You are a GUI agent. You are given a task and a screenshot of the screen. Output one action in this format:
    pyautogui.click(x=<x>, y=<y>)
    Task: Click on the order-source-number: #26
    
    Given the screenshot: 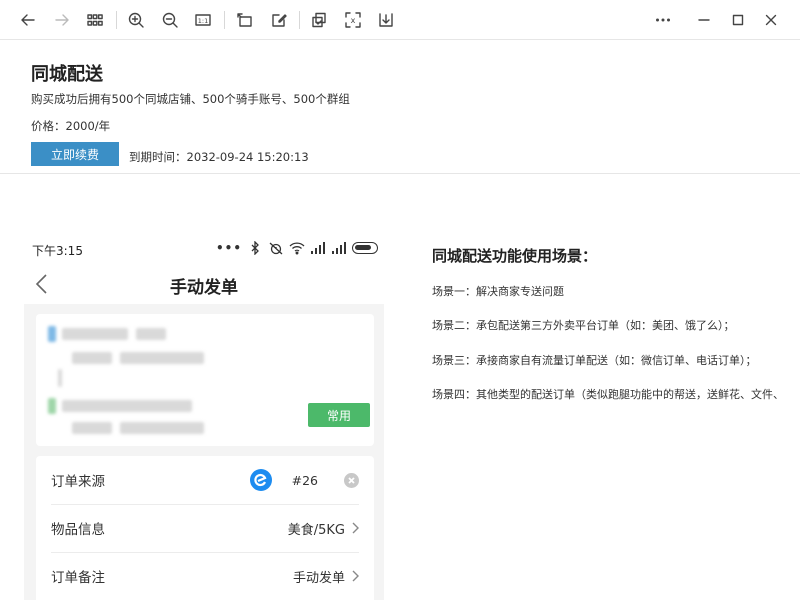 What is the action you would take?
    pyautogui.click(x=304, y=480)
    